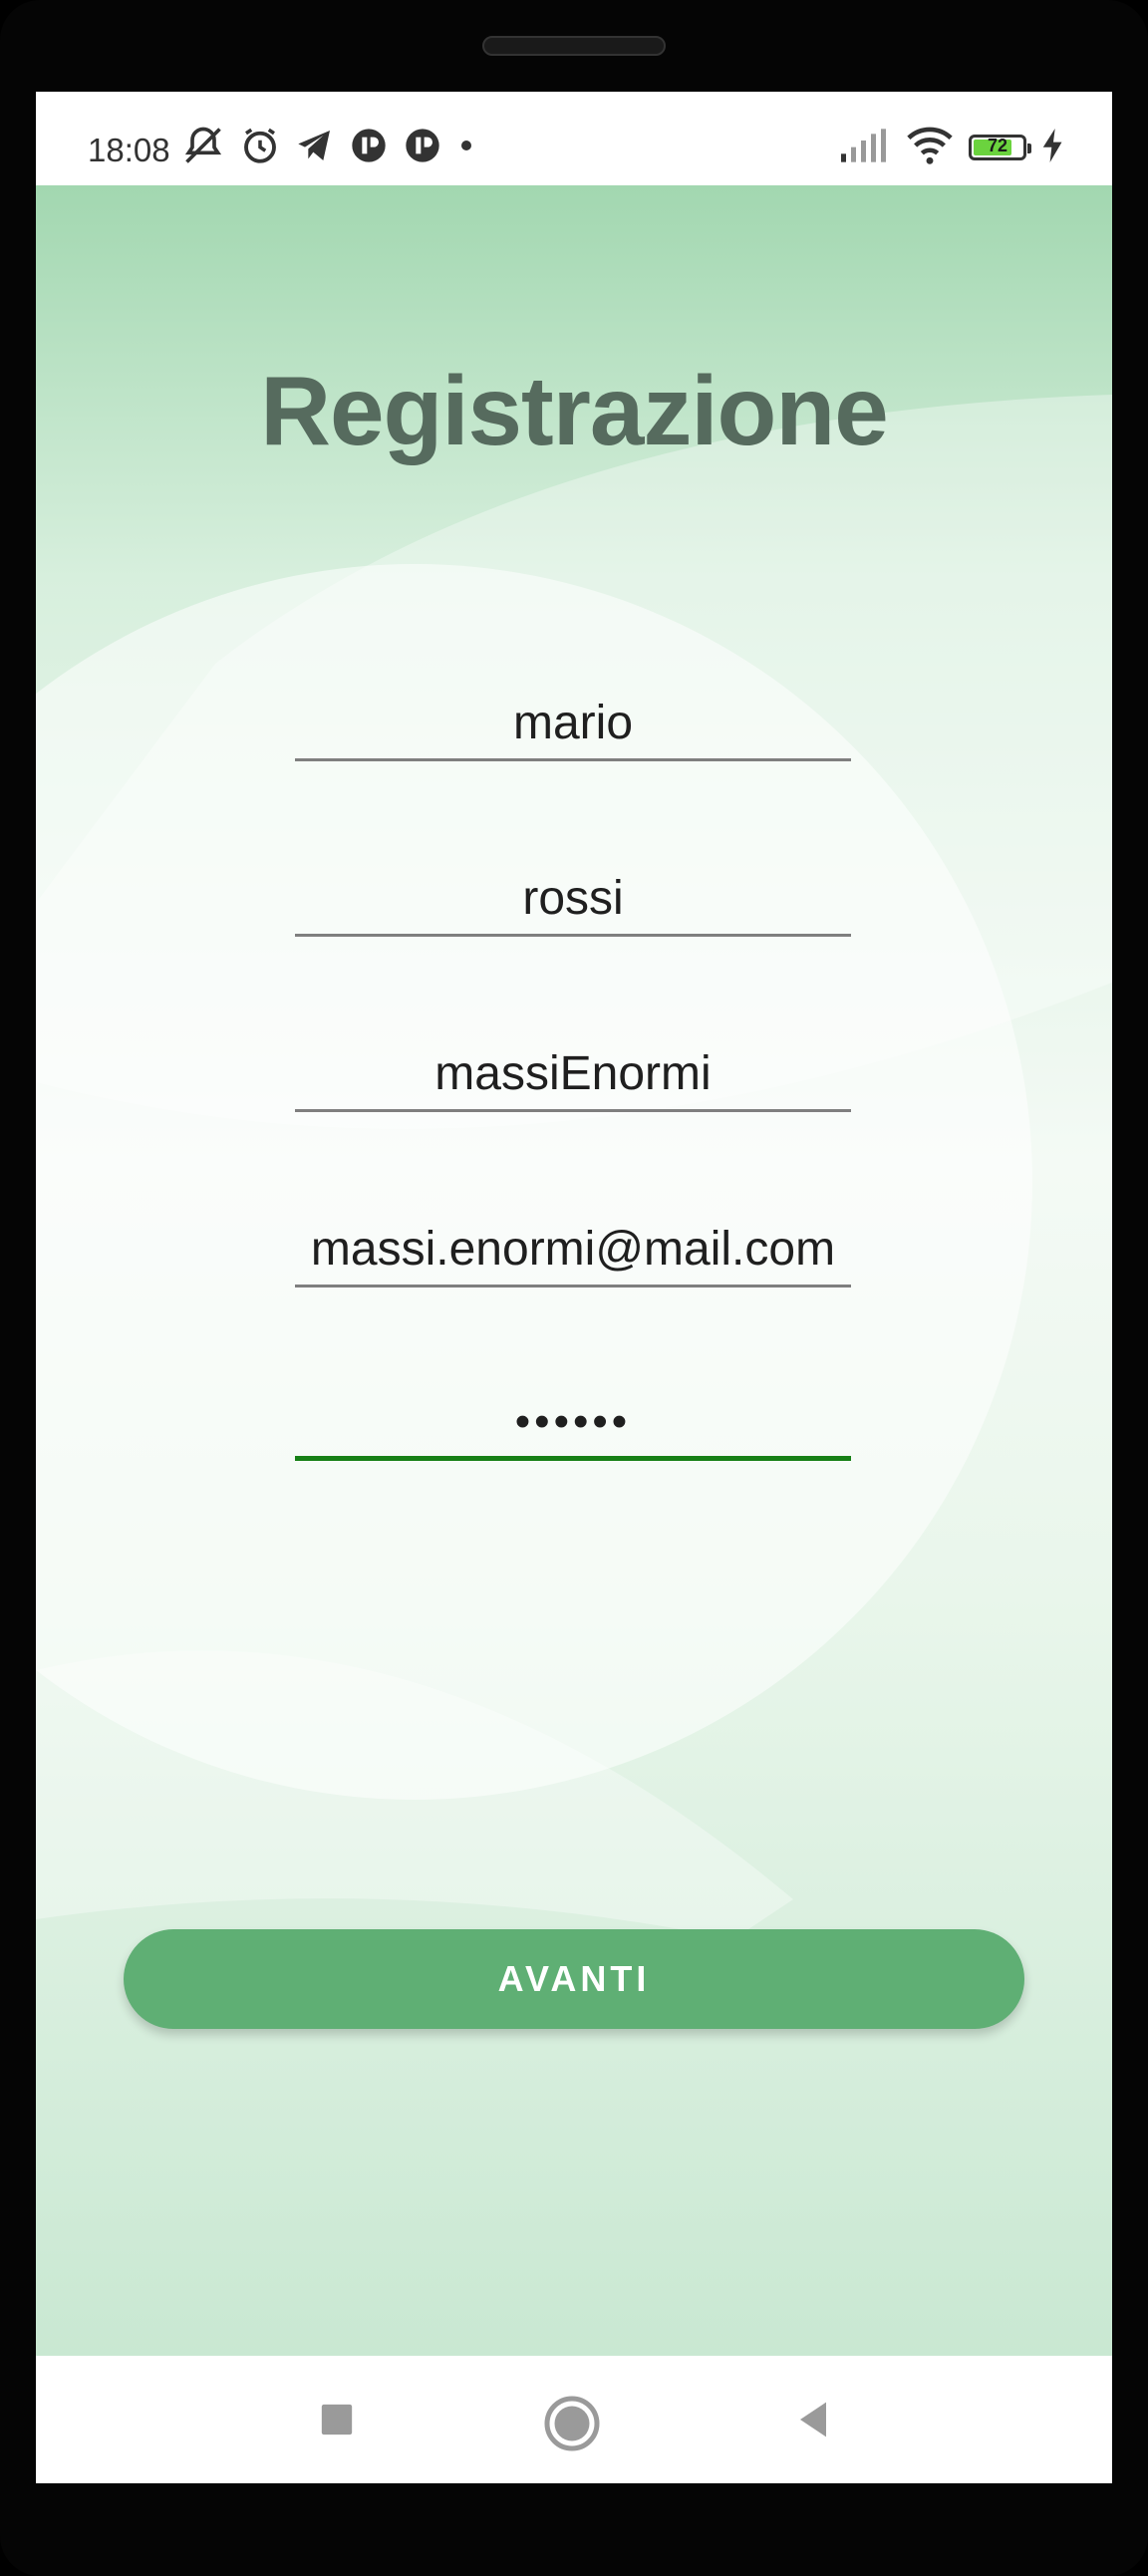  What do you see at coordinates (813, 2422) in the screenshot?
I see `back-triangle-icon` at bounding box center [813, 2422].